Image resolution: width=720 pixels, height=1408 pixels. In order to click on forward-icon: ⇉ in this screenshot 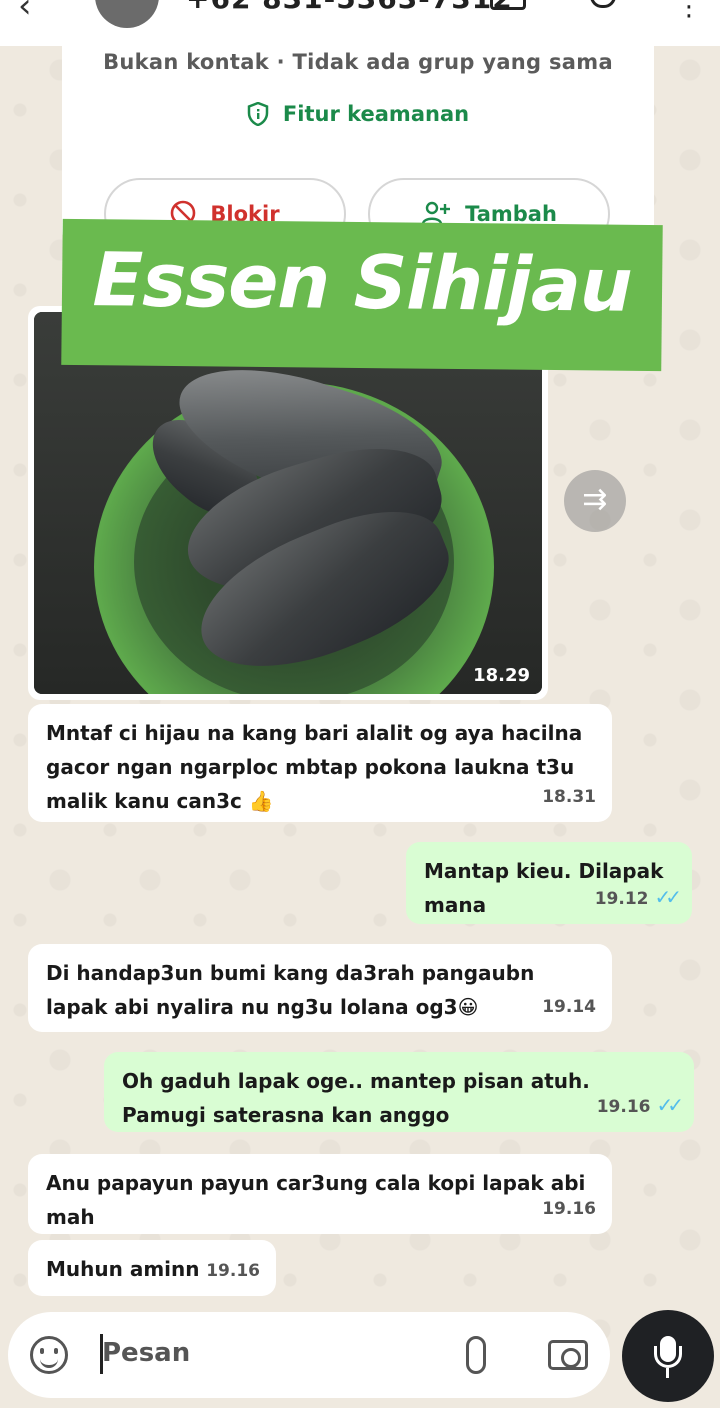, I will do `click(595, 501)`.